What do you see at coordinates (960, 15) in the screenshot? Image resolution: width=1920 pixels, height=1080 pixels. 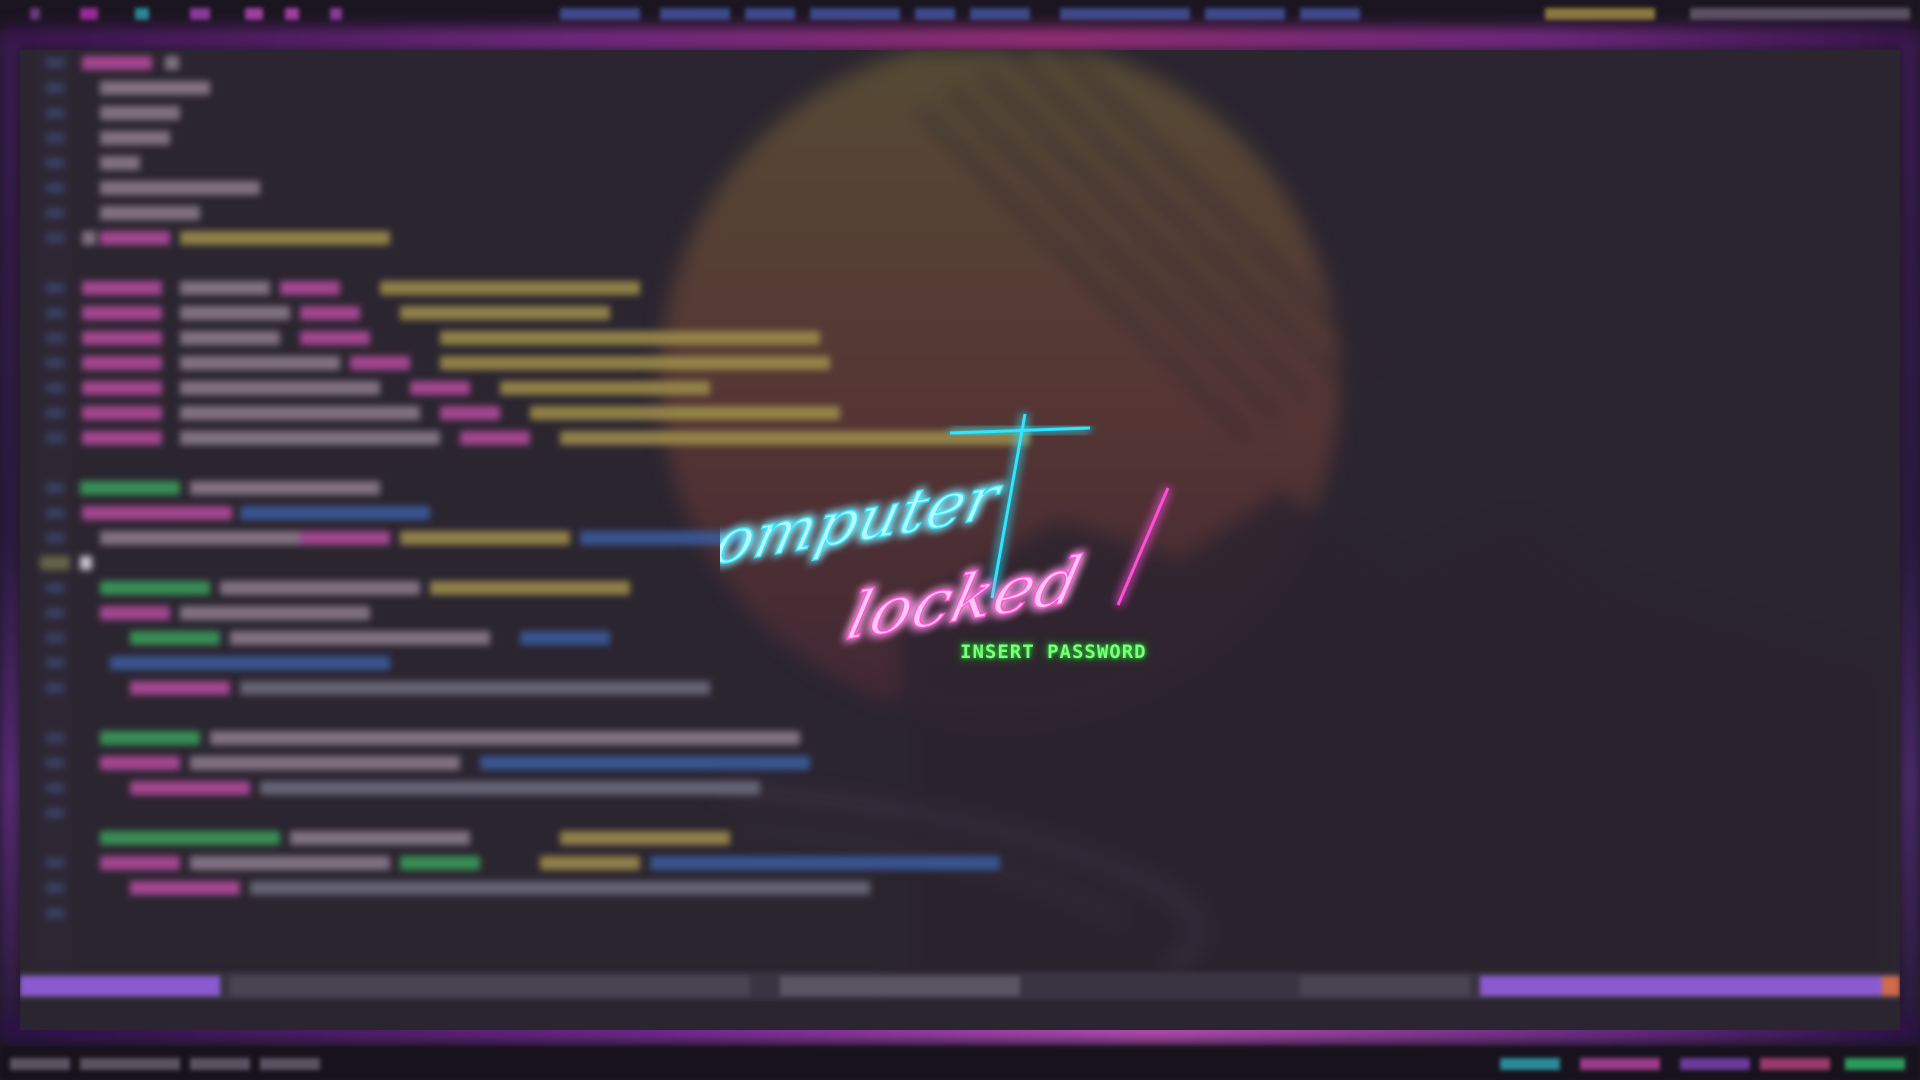 I see `top-panel` at bounding box center [960, 15].